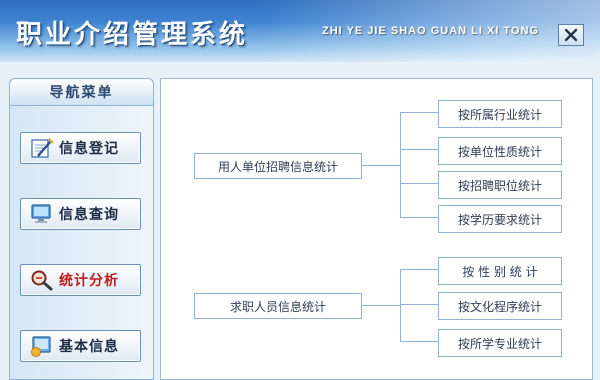 The height and width of the screenshot is (380, 600). I want to click on stat-by-culture-level-button: 按文化程序统计, so click(500, 306).